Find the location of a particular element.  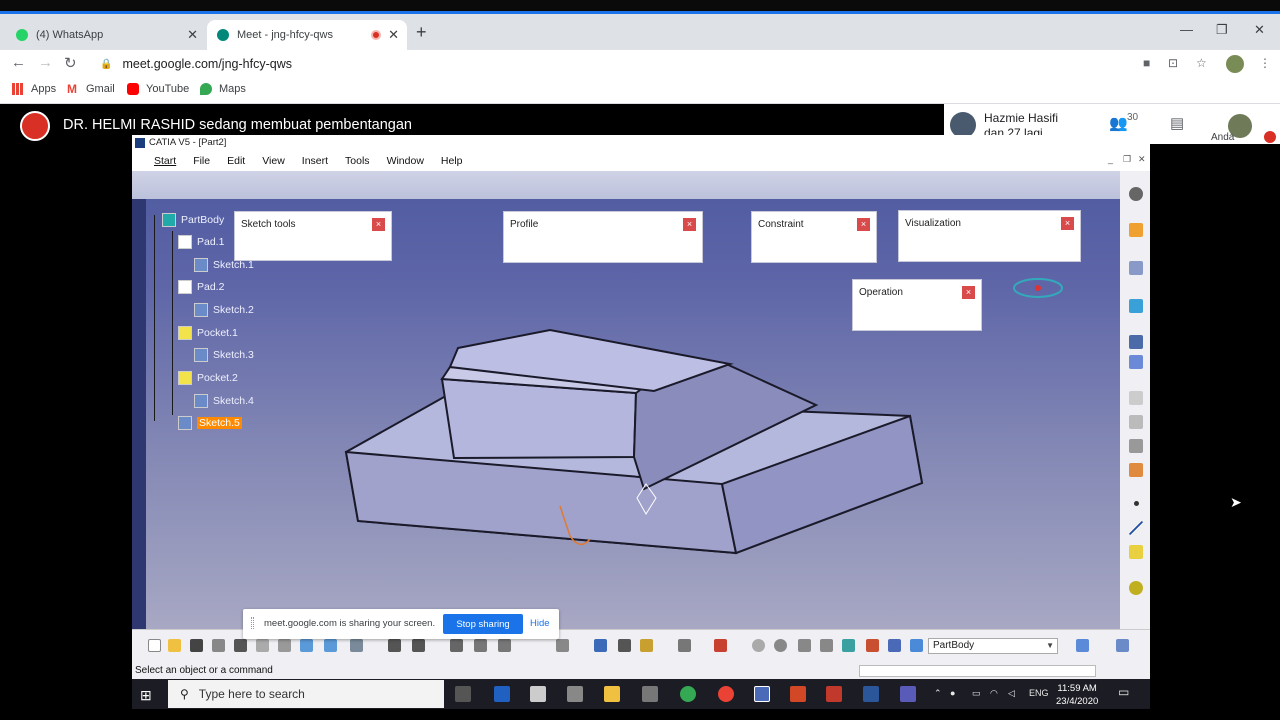

doc-minimize-button: _ is located at coordinates (1110, 159).